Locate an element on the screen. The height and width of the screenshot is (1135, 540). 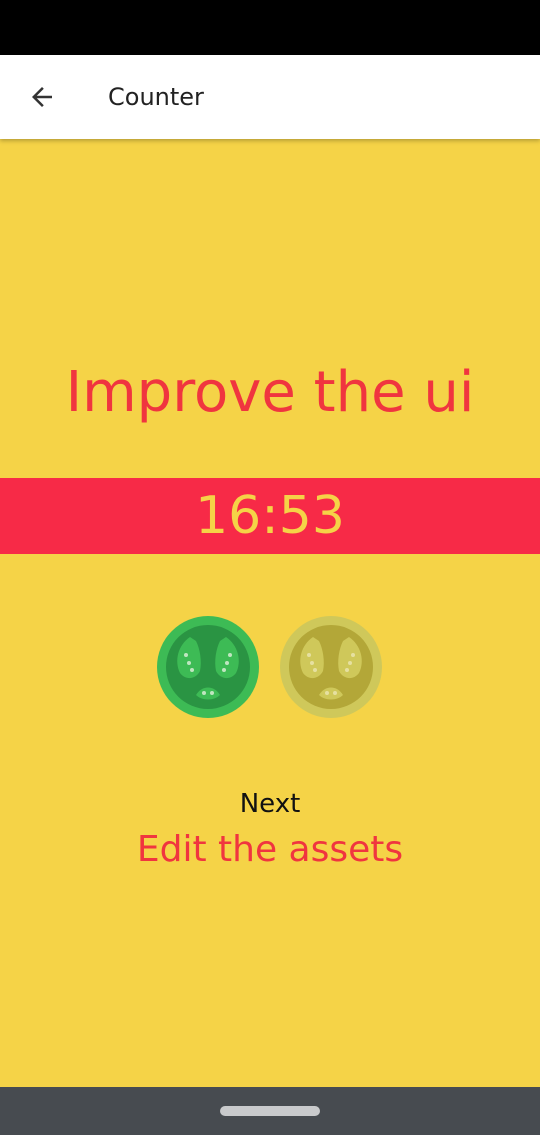
timer-band: 16:53 is located at coordinates (270, 516).